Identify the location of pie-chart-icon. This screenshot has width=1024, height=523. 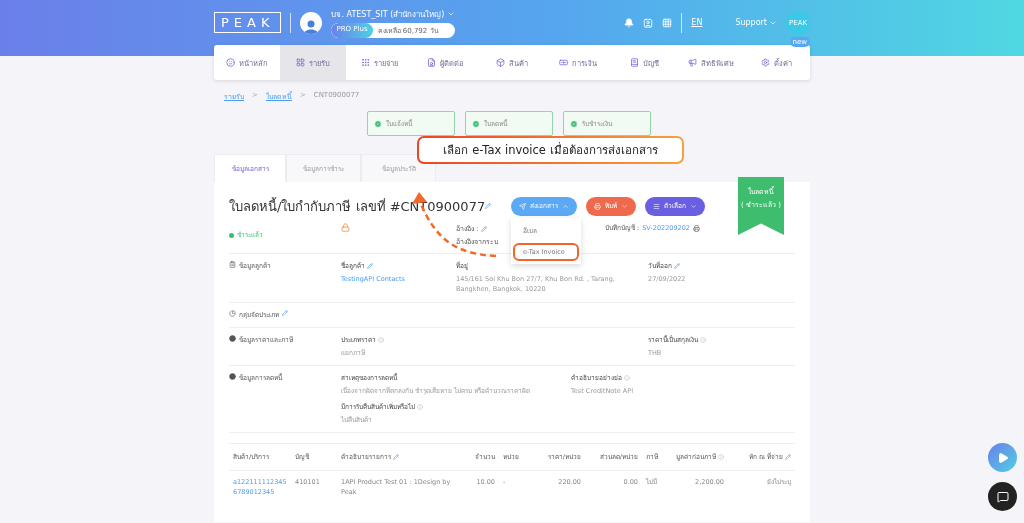
(232, 313).